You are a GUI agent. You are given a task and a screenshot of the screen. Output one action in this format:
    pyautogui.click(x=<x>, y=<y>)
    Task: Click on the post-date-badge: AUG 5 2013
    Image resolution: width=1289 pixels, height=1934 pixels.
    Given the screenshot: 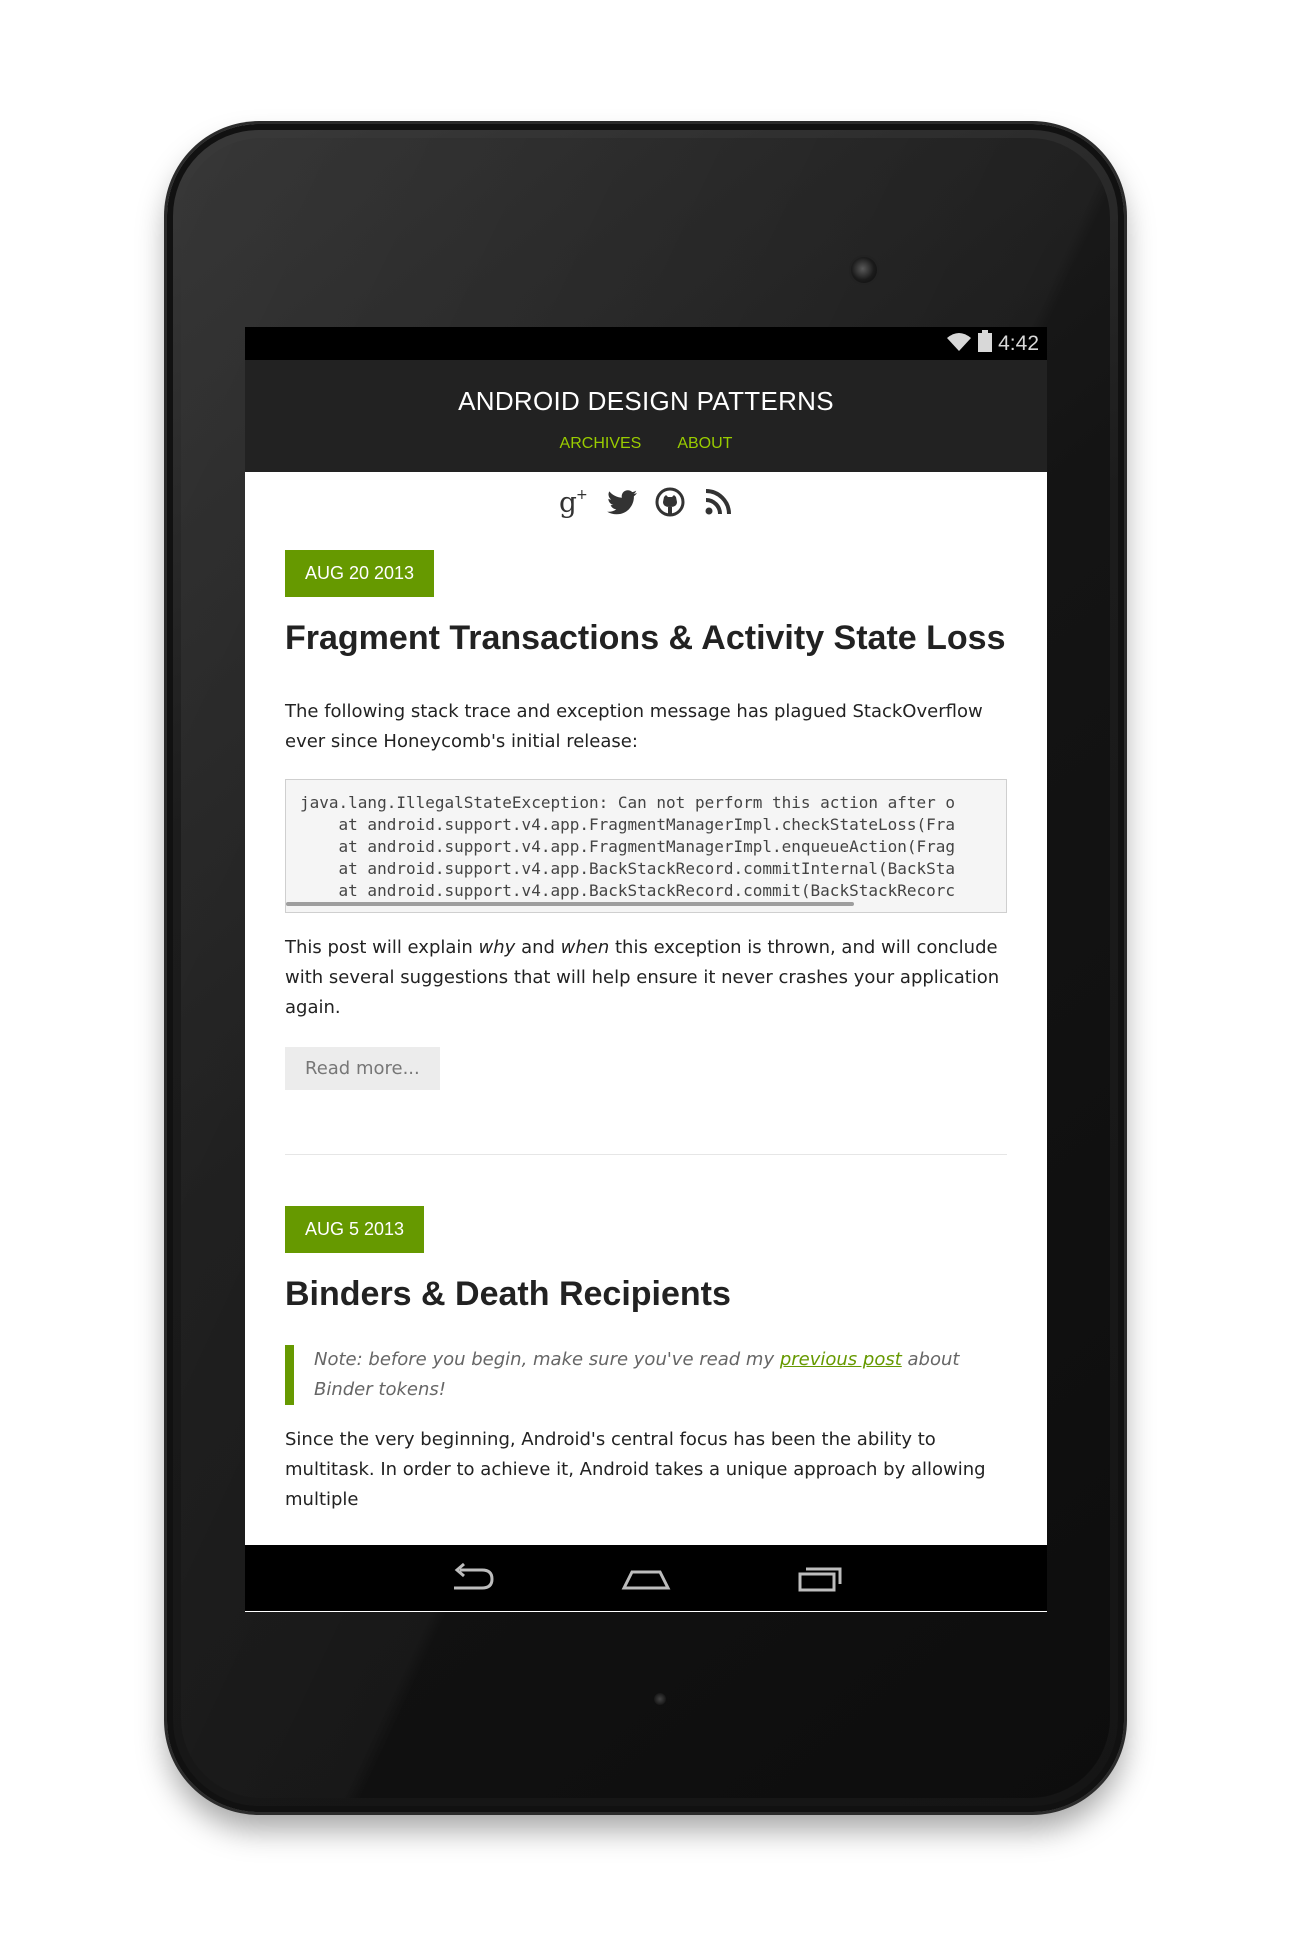 What is the action you would take?
    pyautogui.click(x=355, y=1229)
    